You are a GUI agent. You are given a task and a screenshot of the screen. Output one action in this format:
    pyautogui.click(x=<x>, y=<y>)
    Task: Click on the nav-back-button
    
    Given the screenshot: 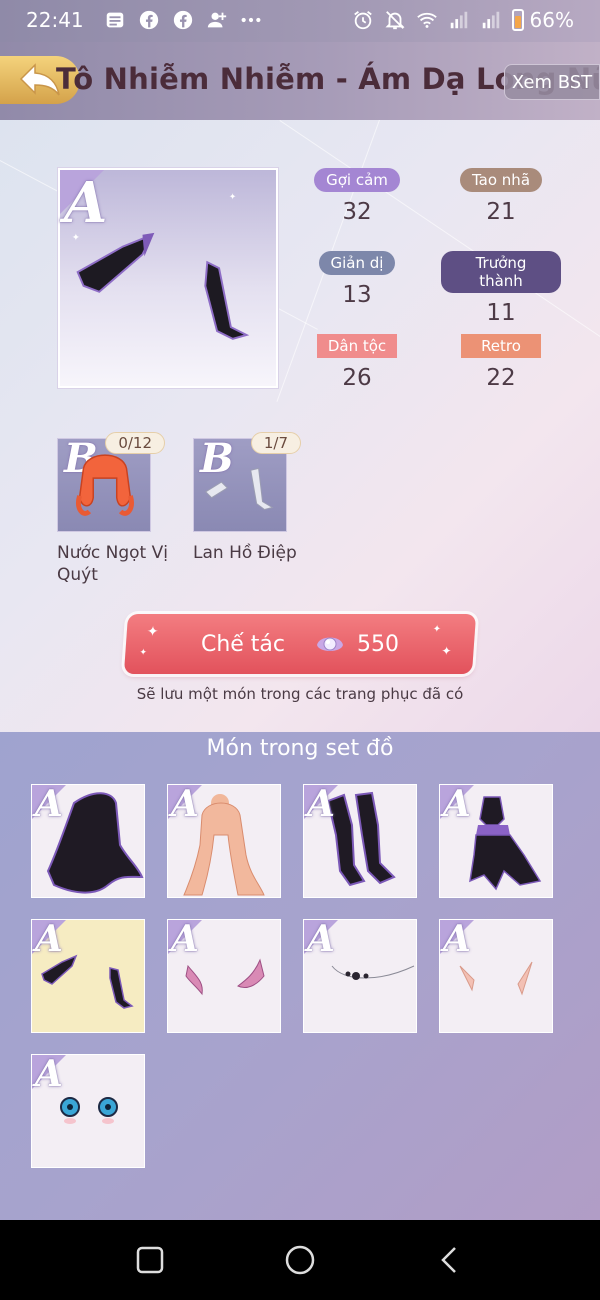 What is the action you would take?
    pyautogui.click(x=450, y=1260)
    